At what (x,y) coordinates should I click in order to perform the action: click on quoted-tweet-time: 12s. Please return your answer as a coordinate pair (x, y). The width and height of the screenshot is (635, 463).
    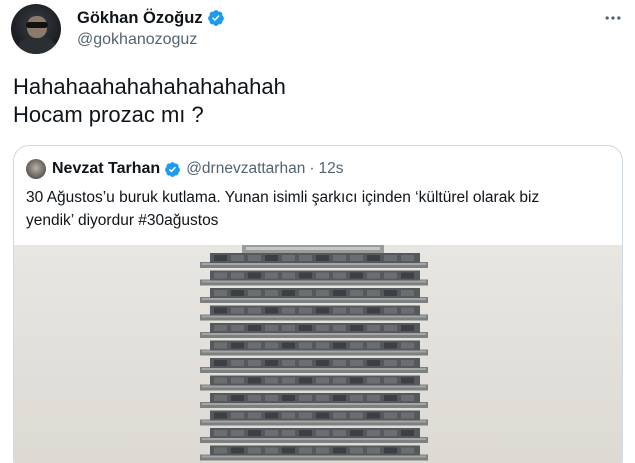
    Looking at the image, I should click on (331, 168).